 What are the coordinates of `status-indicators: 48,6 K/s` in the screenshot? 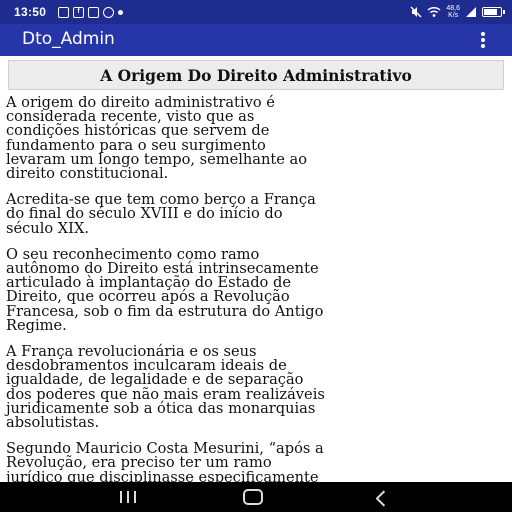 It's located at (457, 12).